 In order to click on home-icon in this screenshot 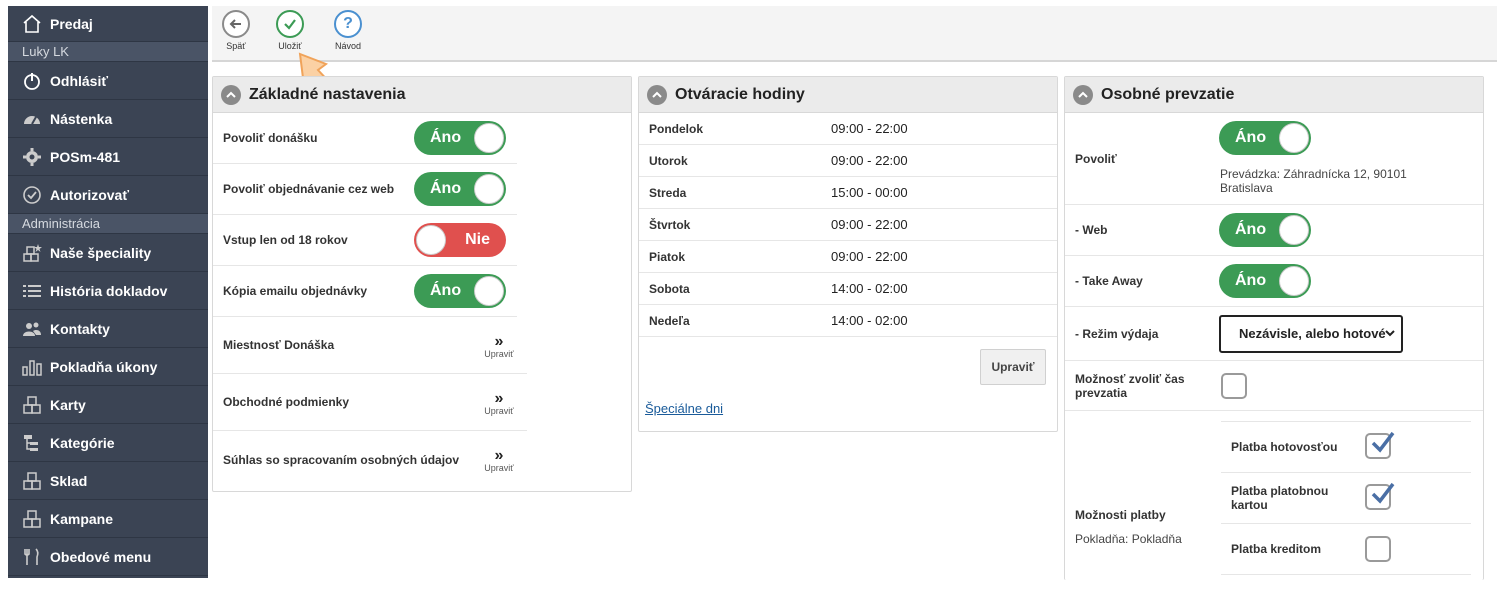, I will do `click(32, 24)`.